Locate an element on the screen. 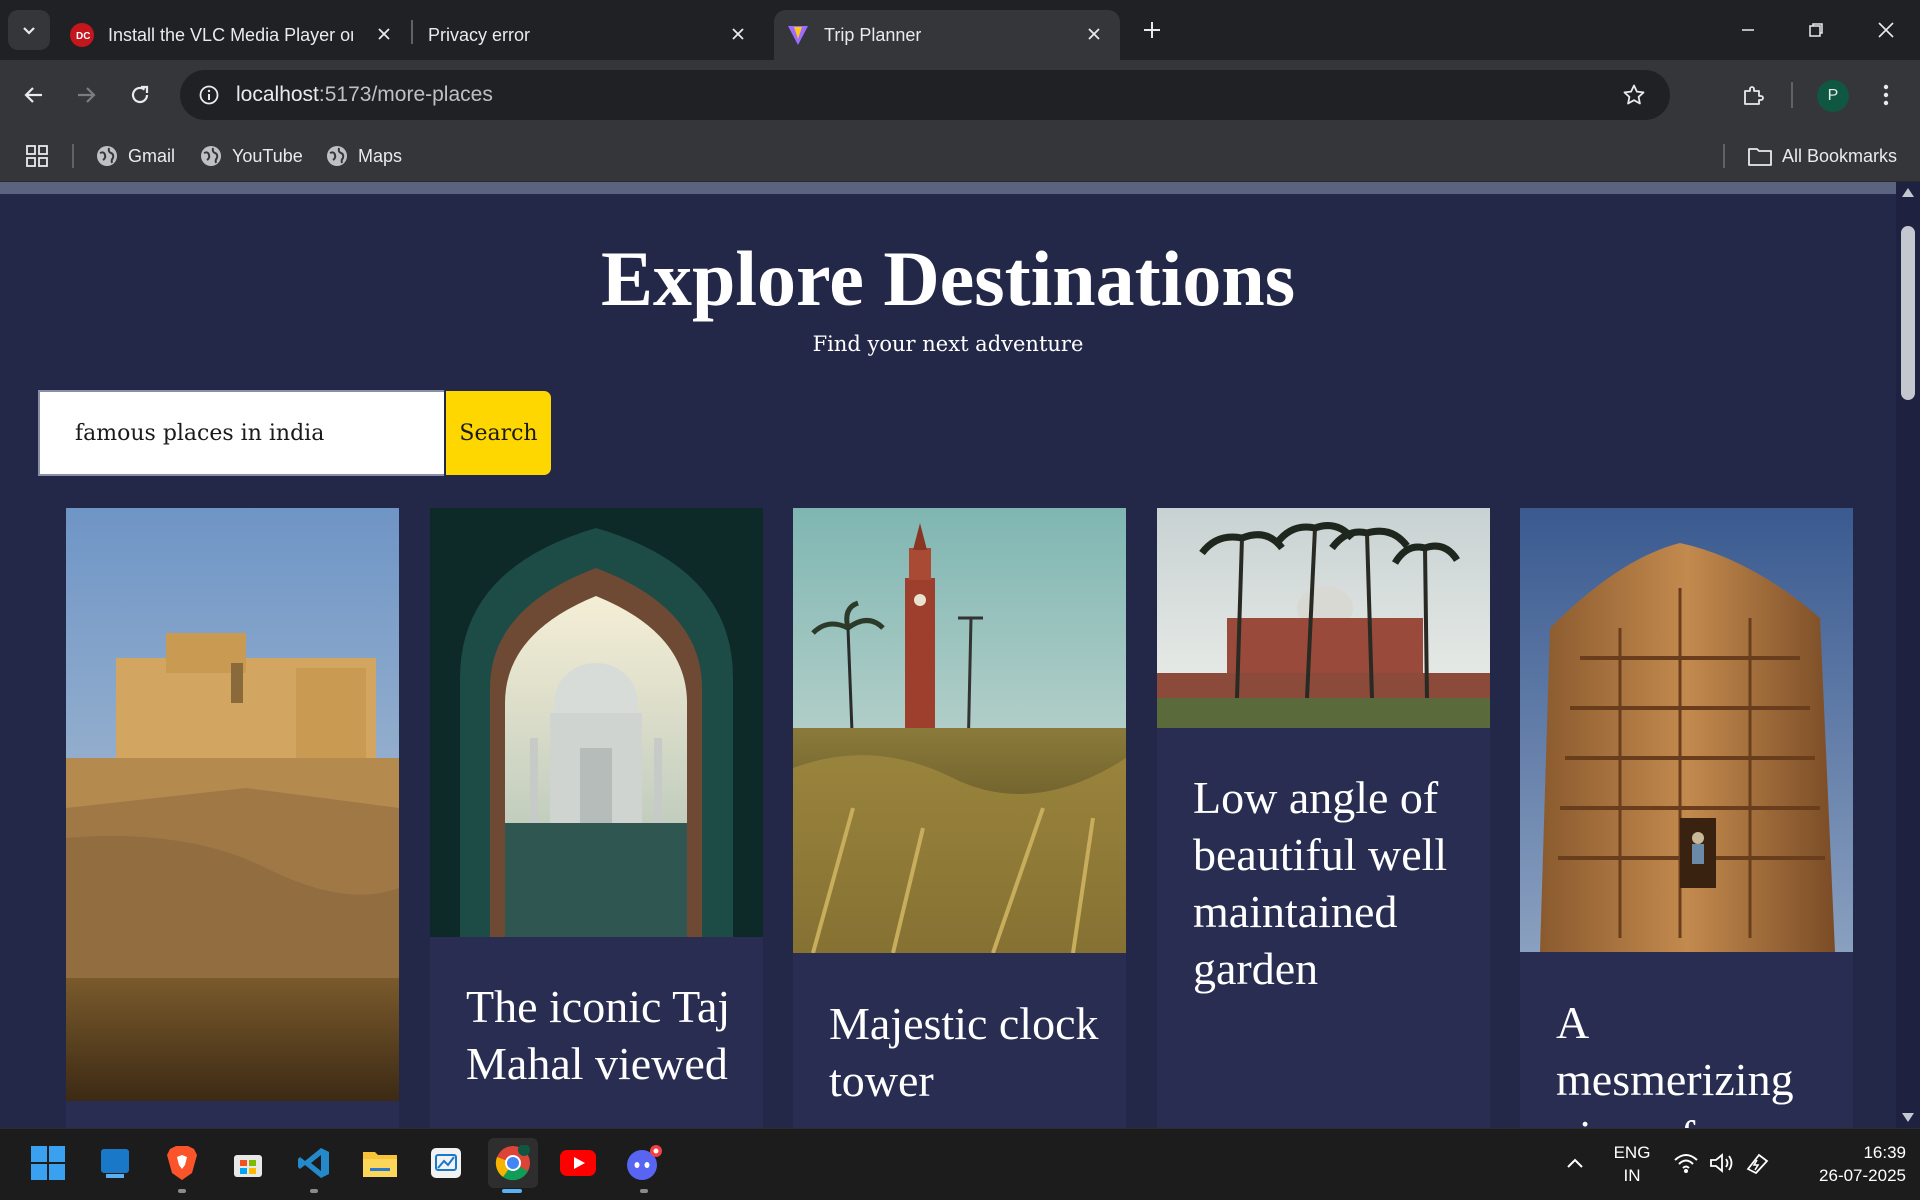 This screenshot has width=1920, height=1200. region-code: IN is located at coordinates (1632, 1175).